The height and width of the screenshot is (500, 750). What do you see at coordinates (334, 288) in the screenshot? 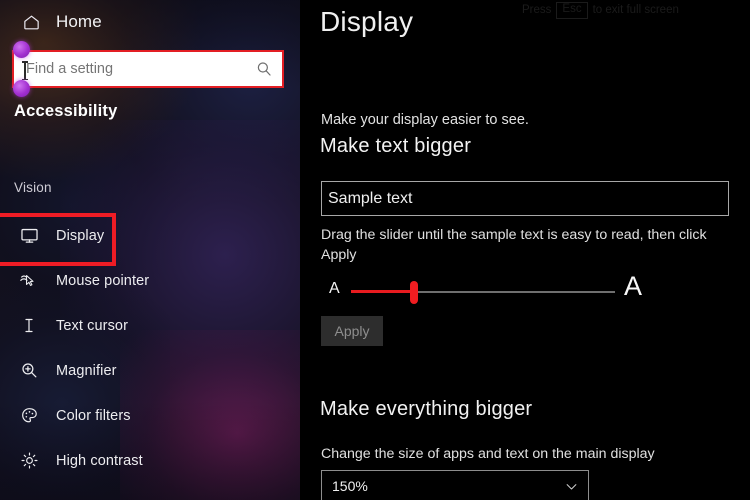
I see `slider-min-label: A` at bounding box center [334, 288].